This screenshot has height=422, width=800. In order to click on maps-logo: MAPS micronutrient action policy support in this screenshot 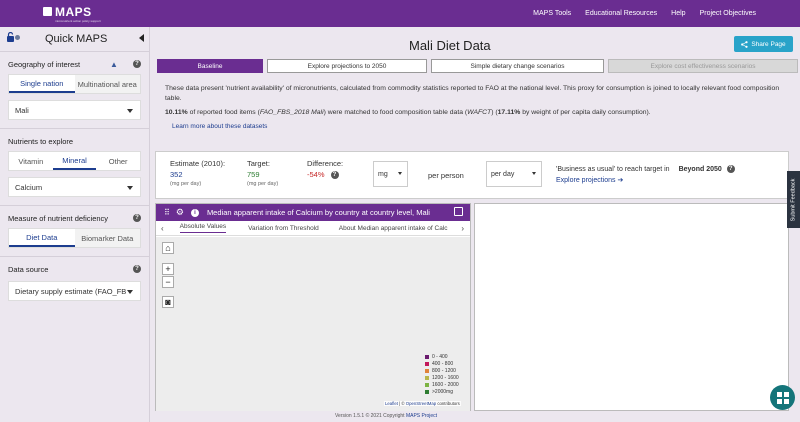, I will do `click(72, 14)`.